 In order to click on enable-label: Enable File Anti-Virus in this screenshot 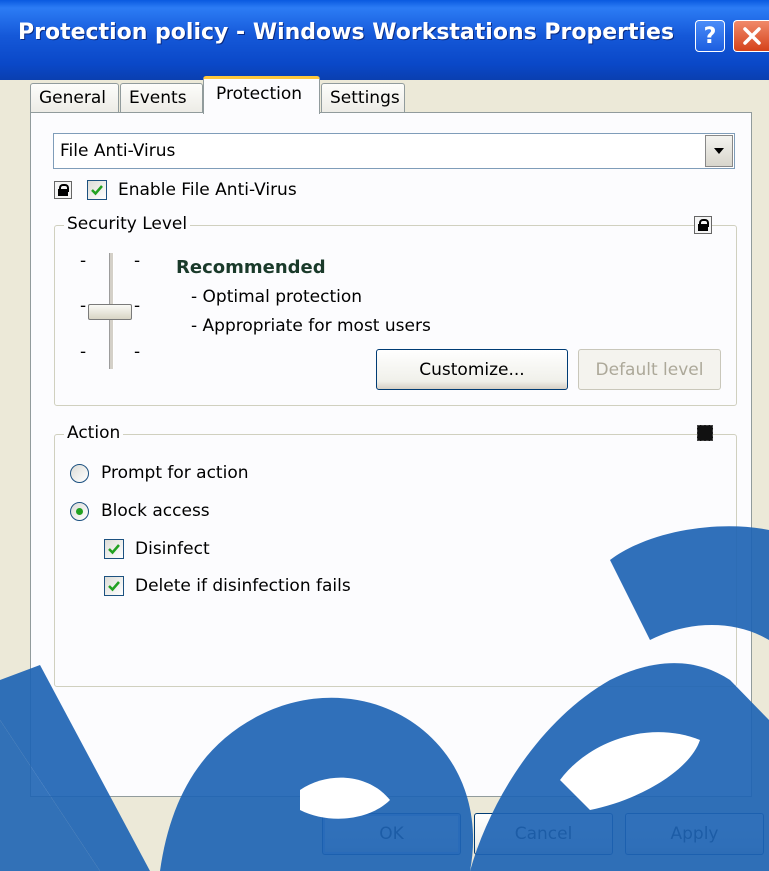, I will do `click(207, 190)`.